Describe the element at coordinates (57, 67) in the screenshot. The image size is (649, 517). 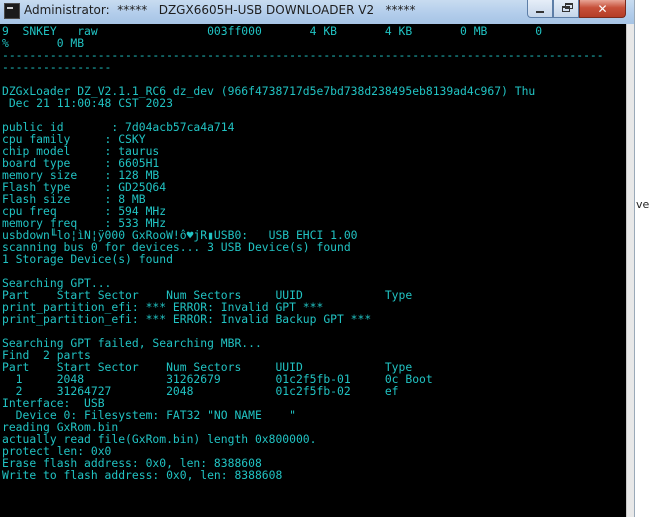
I see `console-line: ----------------` at that location.